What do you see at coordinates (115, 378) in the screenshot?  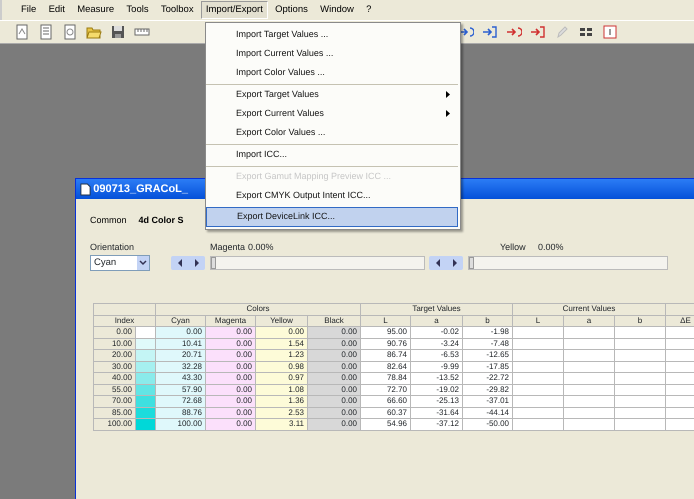 I see `table-cell: 40.00` at bounding box center [115, 378].